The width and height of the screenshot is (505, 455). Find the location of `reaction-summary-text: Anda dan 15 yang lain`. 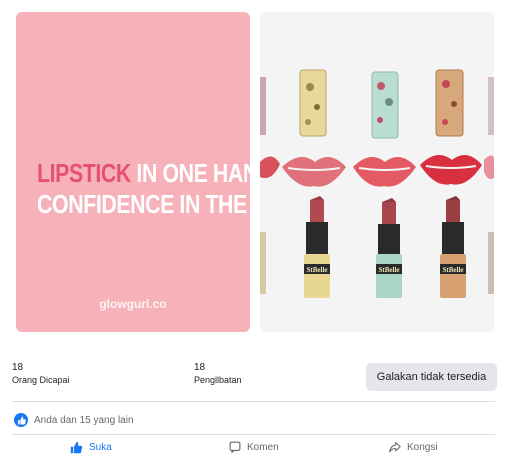

reaction-summary-text: Anda dan 15 yang lain is located at coordinates (84, 420).